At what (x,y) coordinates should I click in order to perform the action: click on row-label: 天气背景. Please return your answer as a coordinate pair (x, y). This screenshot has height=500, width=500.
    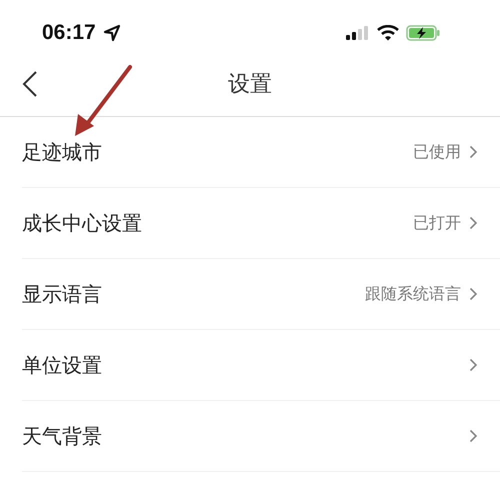
    Looking at the image, I should click on (62, 436).